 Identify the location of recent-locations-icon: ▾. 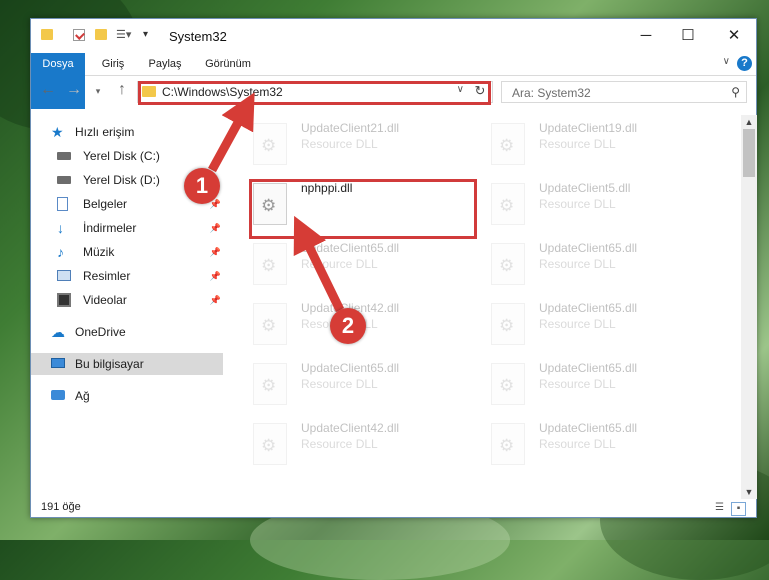
(98, 91).